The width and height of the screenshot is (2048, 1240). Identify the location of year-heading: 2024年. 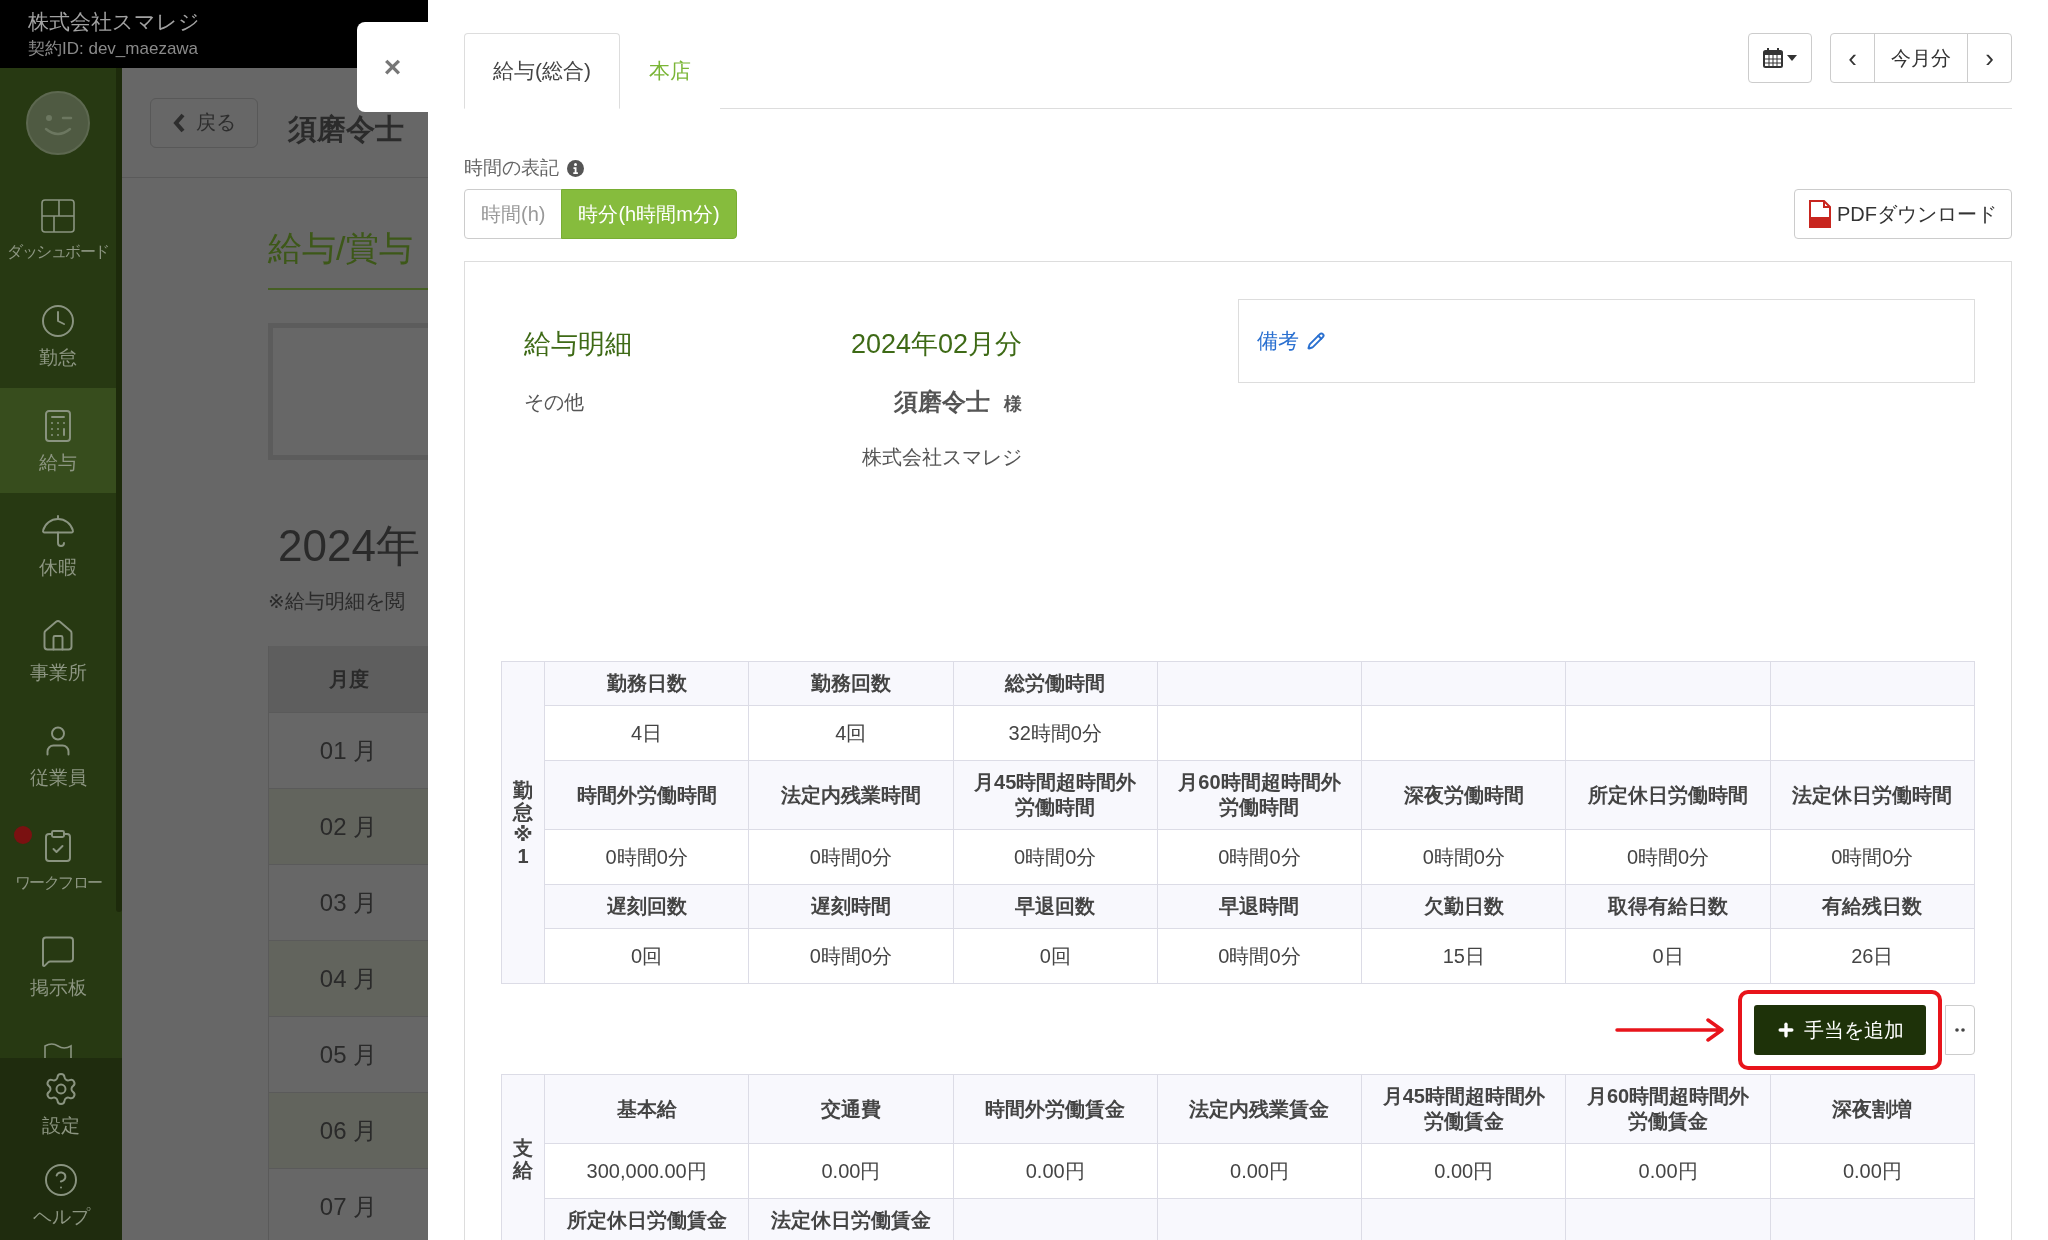
(349, 546).